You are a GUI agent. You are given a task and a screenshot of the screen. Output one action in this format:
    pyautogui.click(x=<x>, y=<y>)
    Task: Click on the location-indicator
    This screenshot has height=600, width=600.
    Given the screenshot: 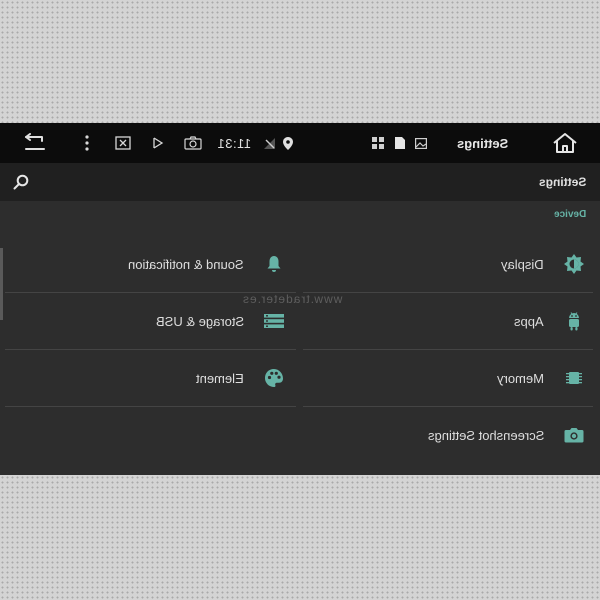 What is the action you would take?
    pyautogui.click(x=288, y=143)
    